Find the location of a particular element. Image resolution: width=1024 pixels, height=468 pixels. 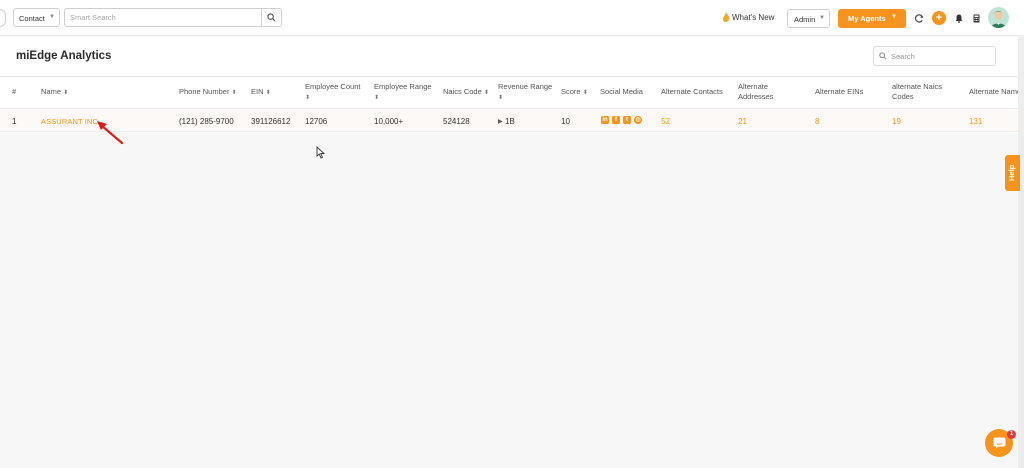

cell-alternate-names: 131 is located at coordinates (975, 121).